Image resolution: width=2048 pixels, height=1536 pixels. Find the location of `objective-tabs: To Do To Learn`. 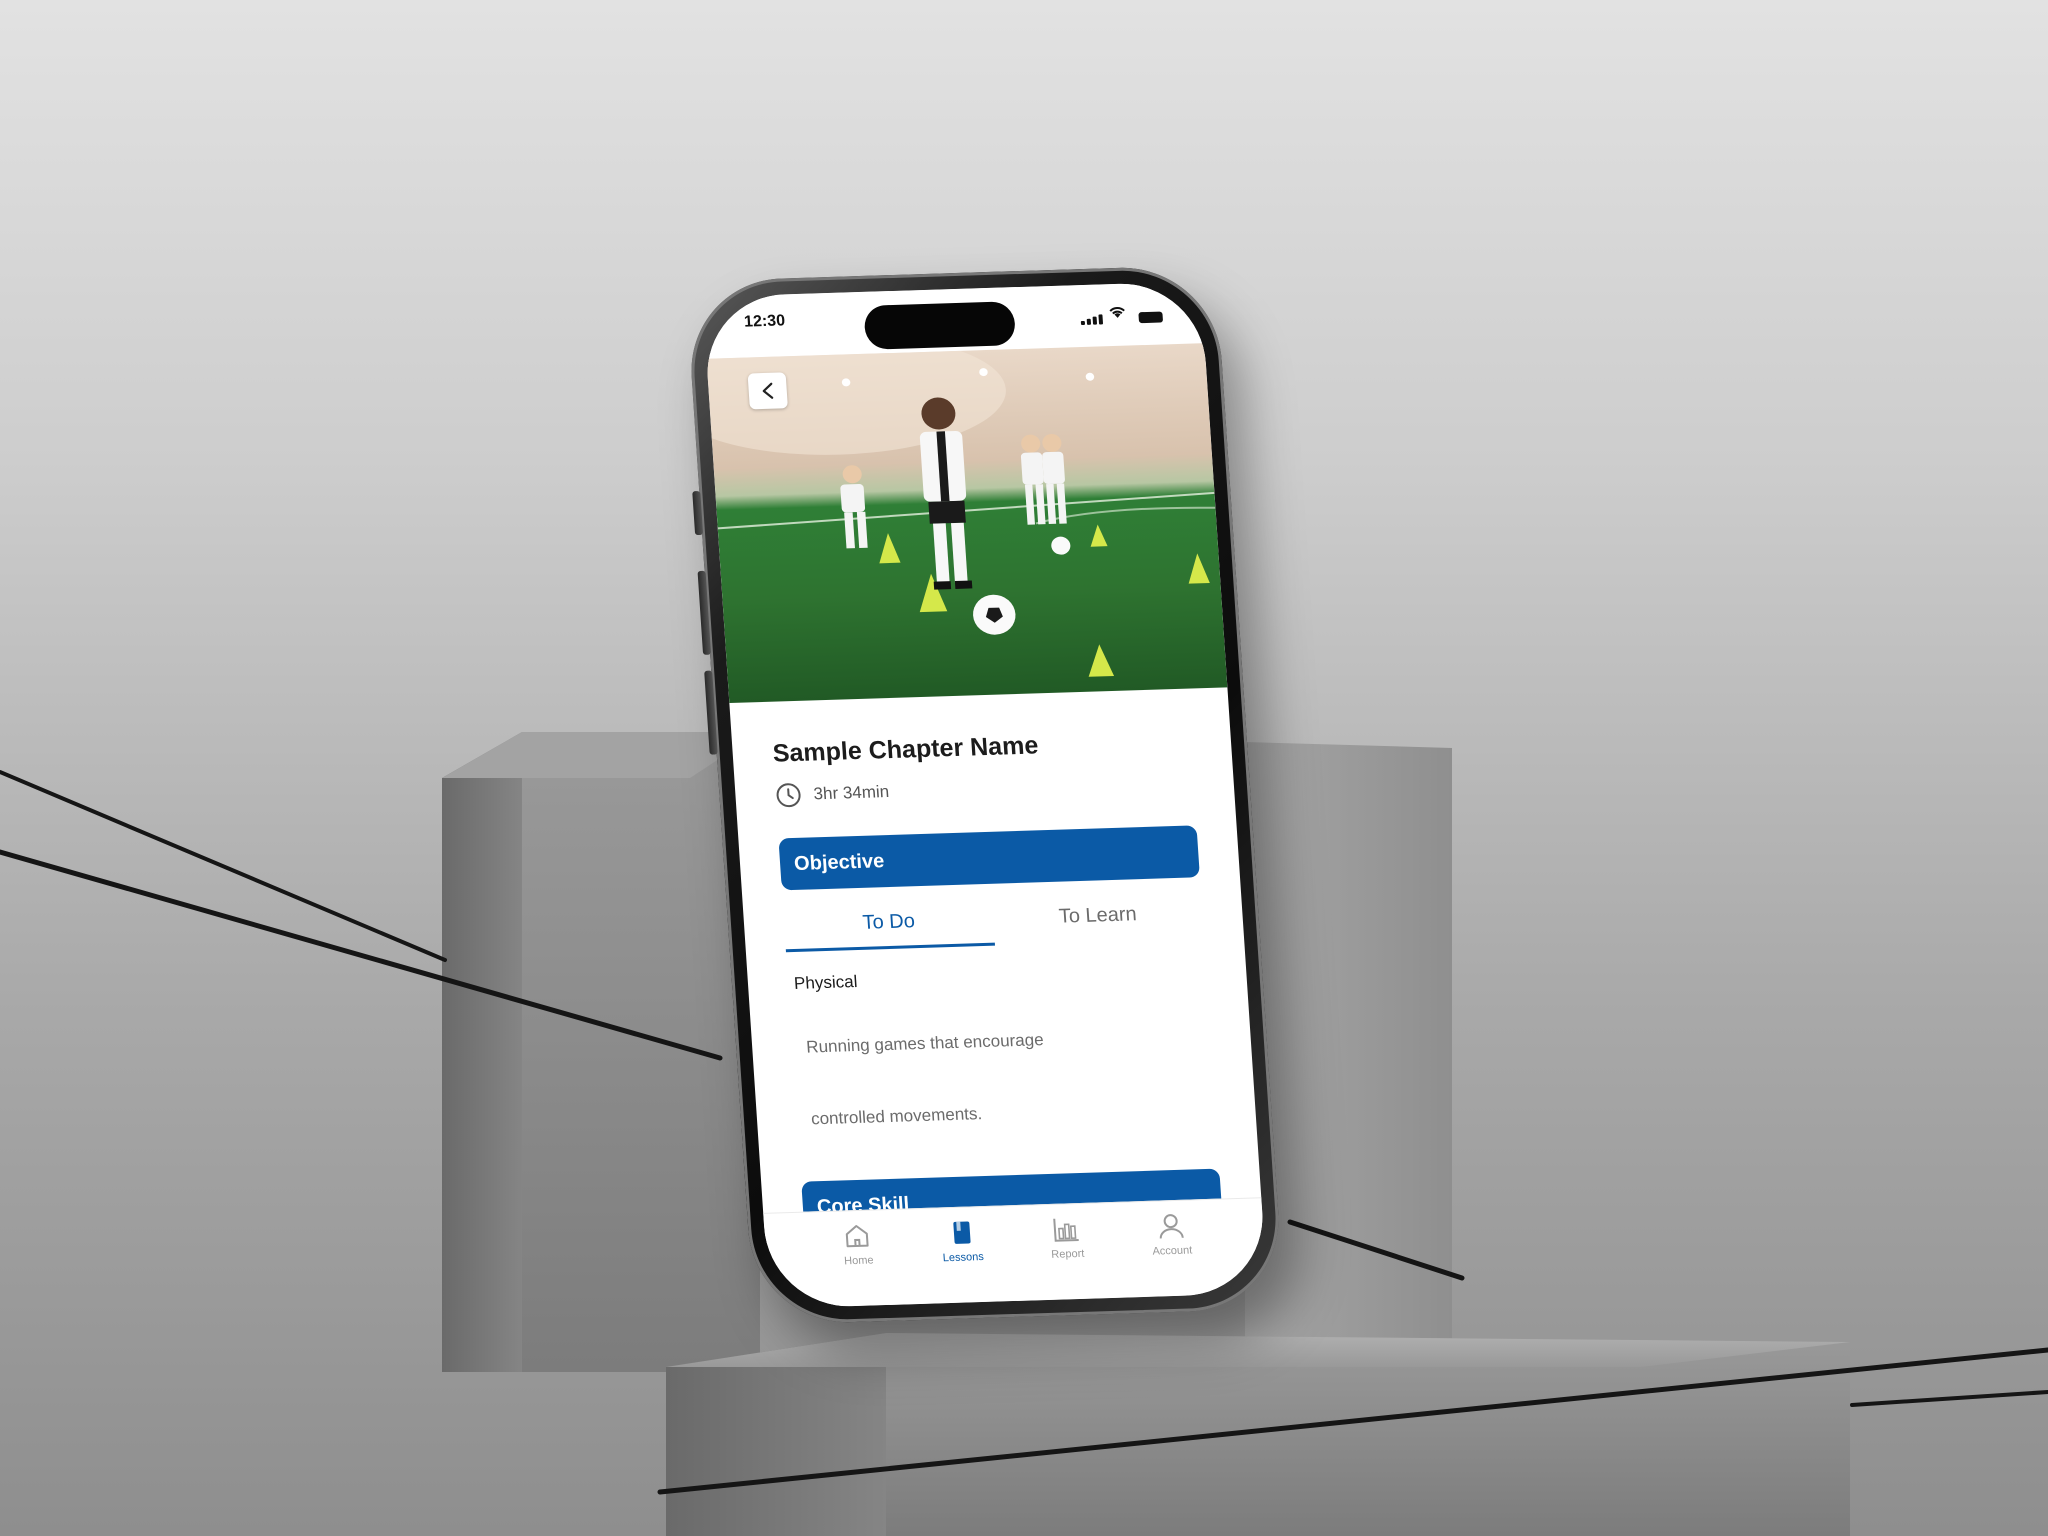

objective-tabs: To Do To Learn is located at coordinates (993, 922).